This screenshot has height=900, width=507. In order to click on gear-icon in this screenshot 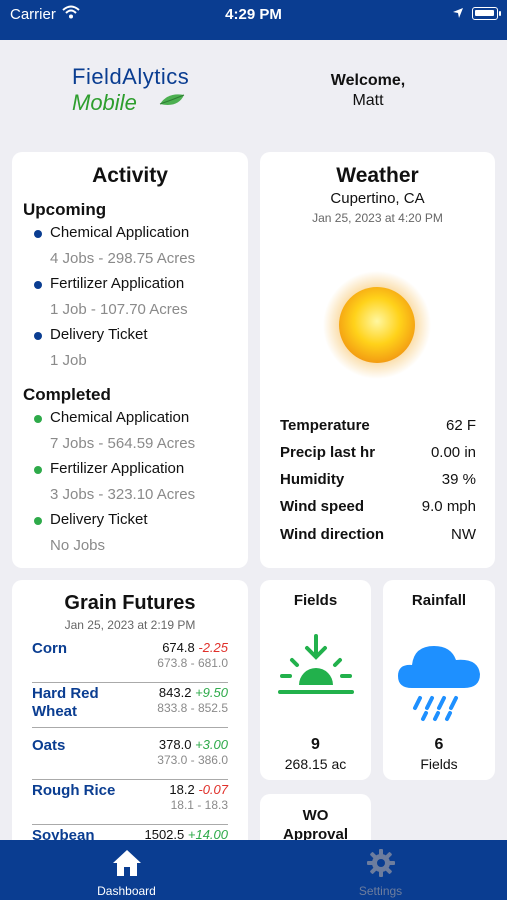, I will do `click(380, 865)`.